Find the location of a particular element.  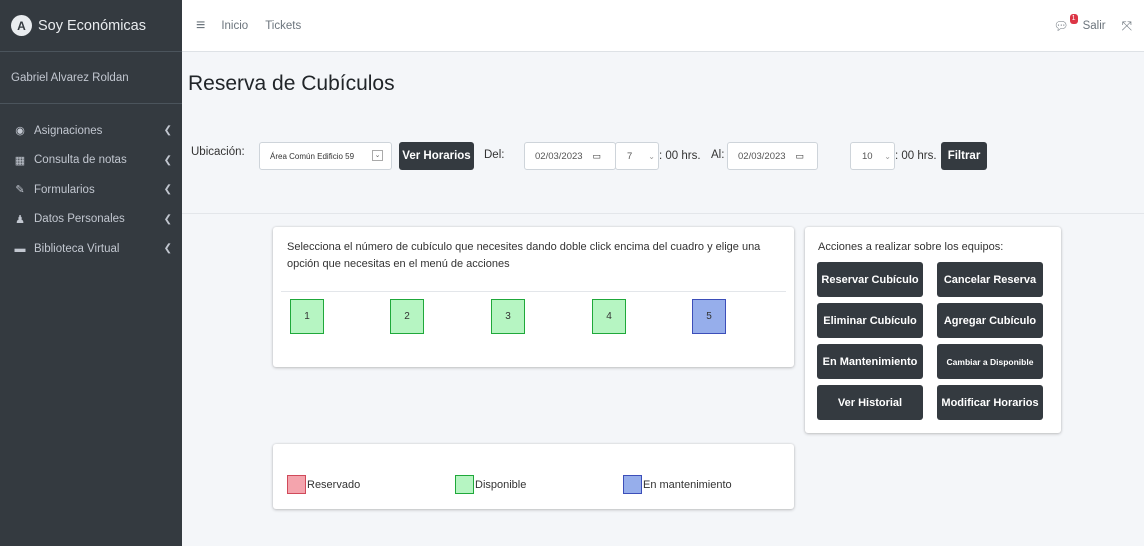

sidebar-item-datos-personales: ♟ Datos Personales ❮ is located at coordinates (91, 220).